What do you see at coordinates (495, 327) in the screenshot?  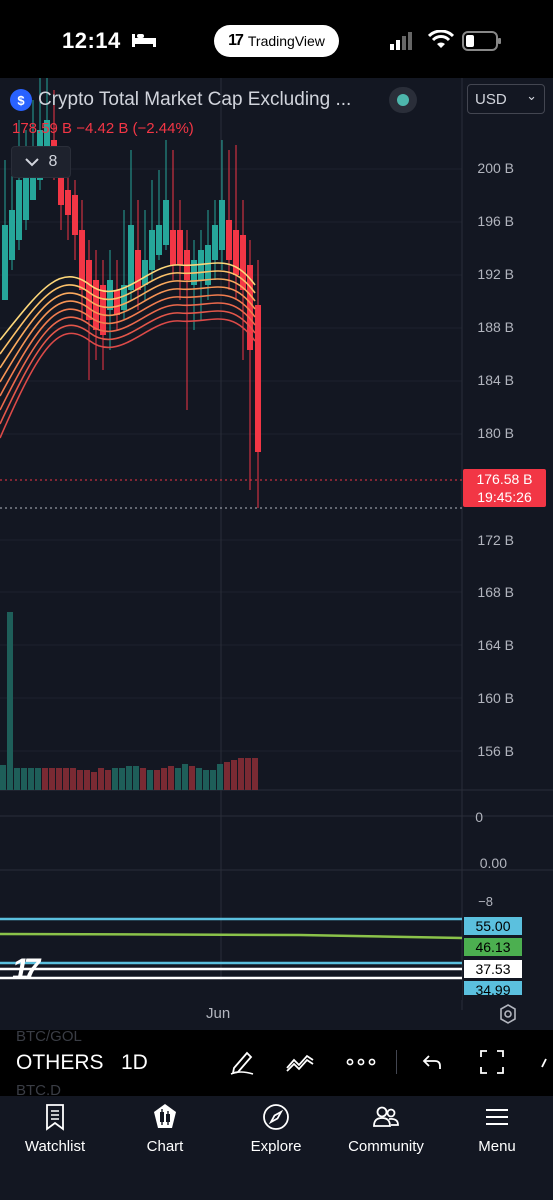 I see `price-axis-label: 188 B` at bounding box center [495, 327].